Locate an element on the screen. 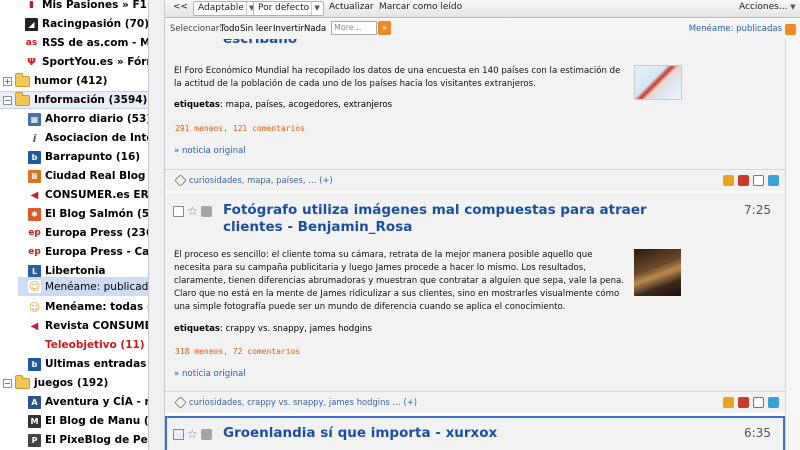  blogger-favicon-icon: B is located at coordinates (34, 176).